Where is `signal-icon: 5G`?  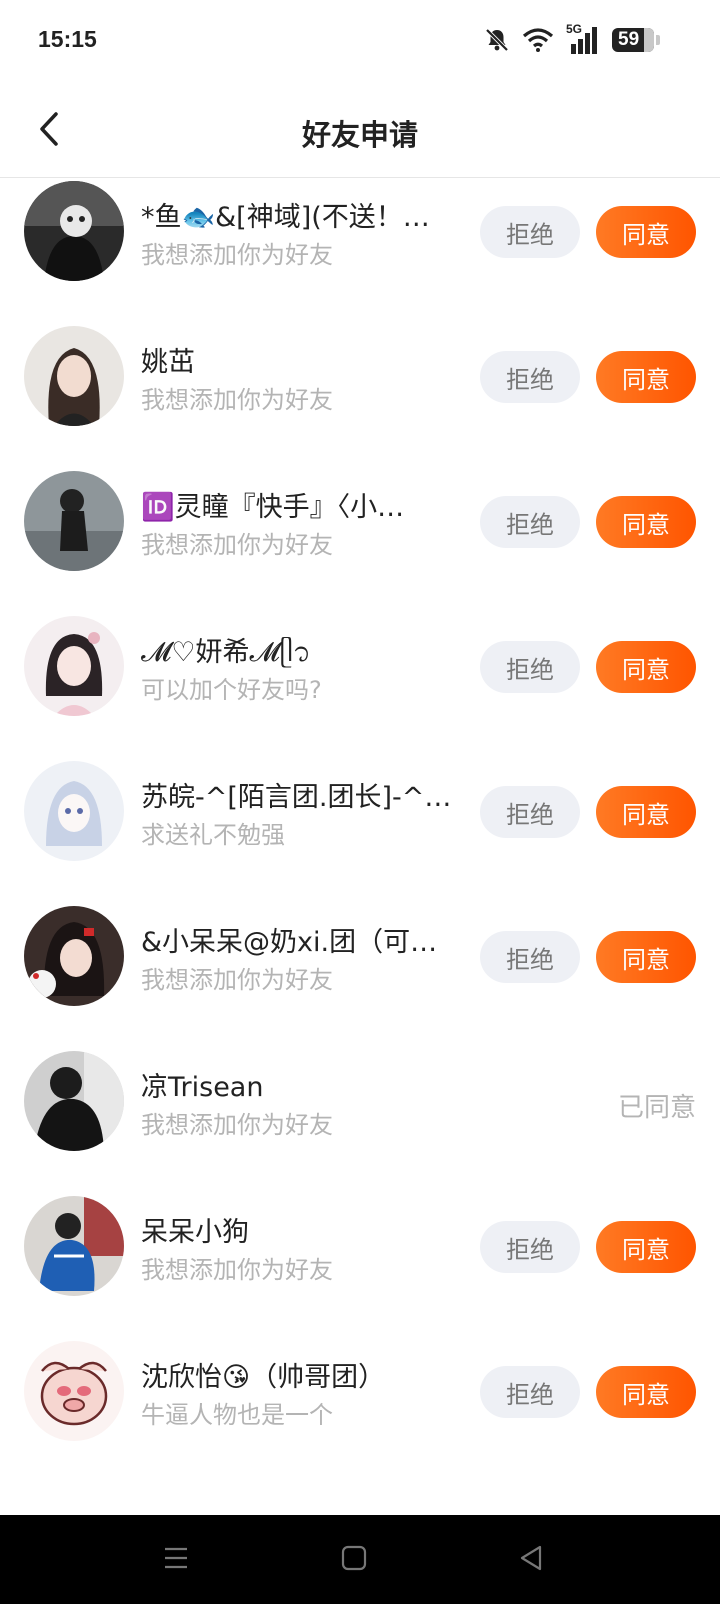
signal-icon: 5G is located at coordinates (583, 38).